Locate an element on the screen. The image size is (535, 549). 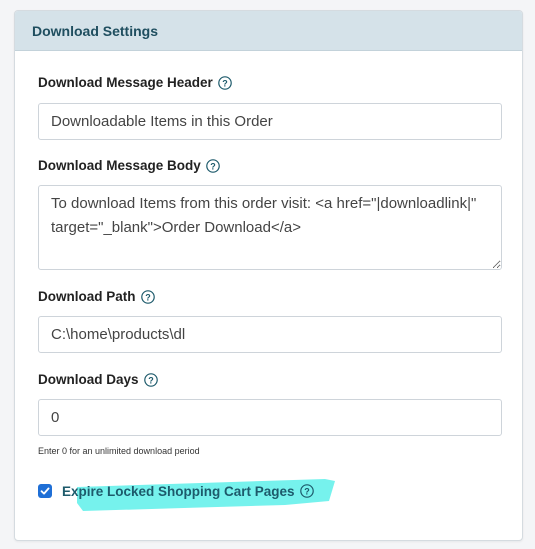
download-days-label-text: Download Days is located at coordinates (88, 379).